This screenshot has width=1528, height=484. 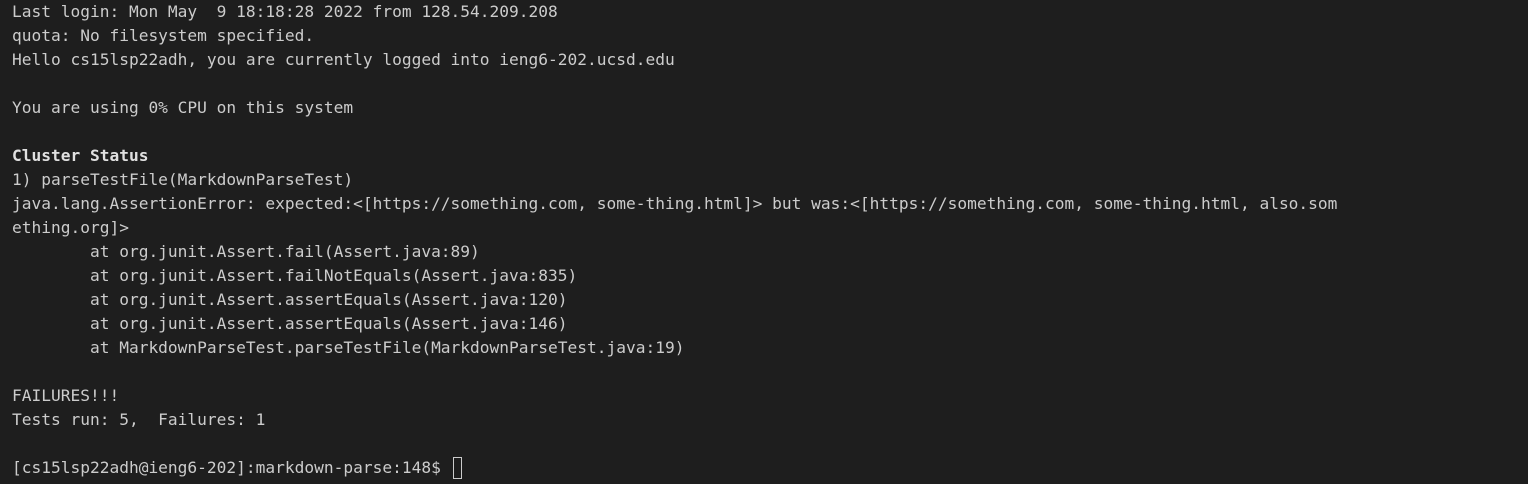 What do you see at coordinates (163, 35) in the screenshot?
I see `quota-line: quota: No filesystem specified.` at bounding box center [163, 35].